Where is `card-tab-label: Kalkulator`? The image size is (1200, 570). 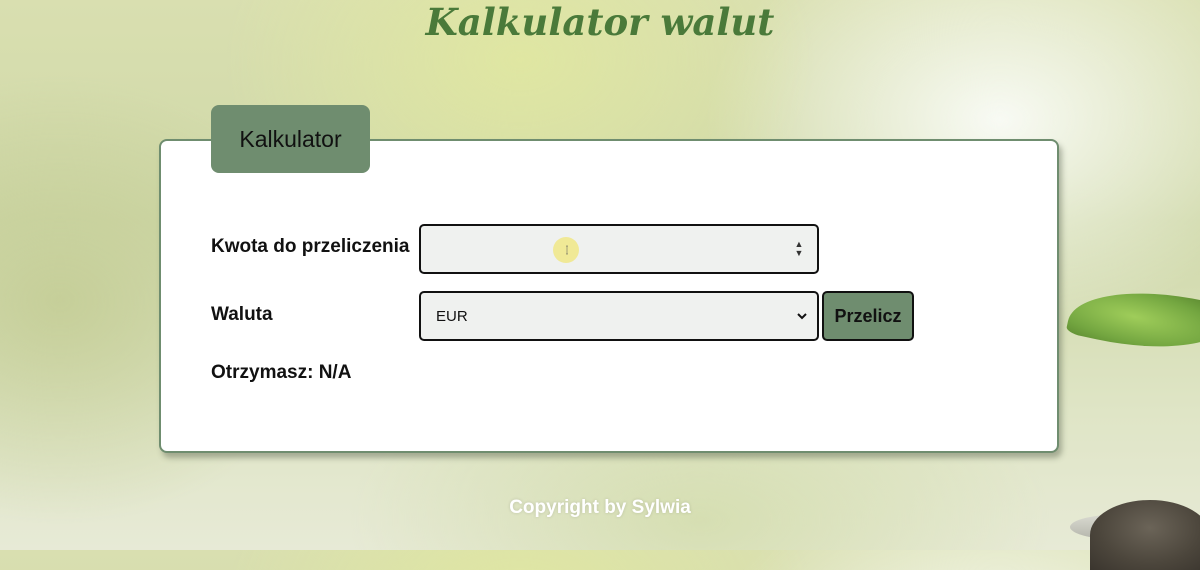
card-tab-label: Kalkulator is located at coordinates (290, 139).